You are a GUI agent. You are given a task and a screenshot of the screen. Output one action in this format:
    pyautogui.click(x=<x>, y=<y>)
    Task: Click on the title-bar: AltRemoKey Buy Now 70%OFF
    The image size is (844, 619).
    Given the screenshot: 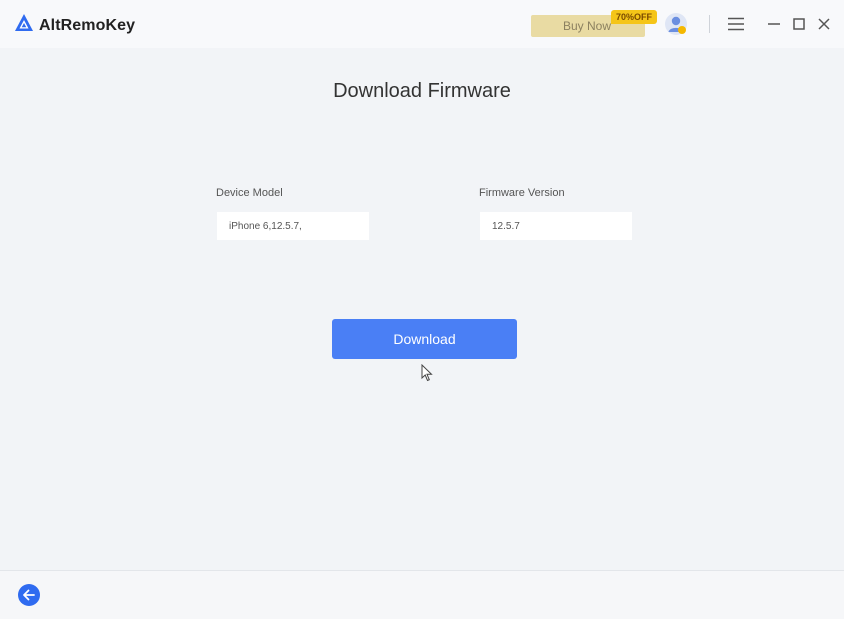 What is the action you would take?
    pyautogui.click(x=422, y=24)
    